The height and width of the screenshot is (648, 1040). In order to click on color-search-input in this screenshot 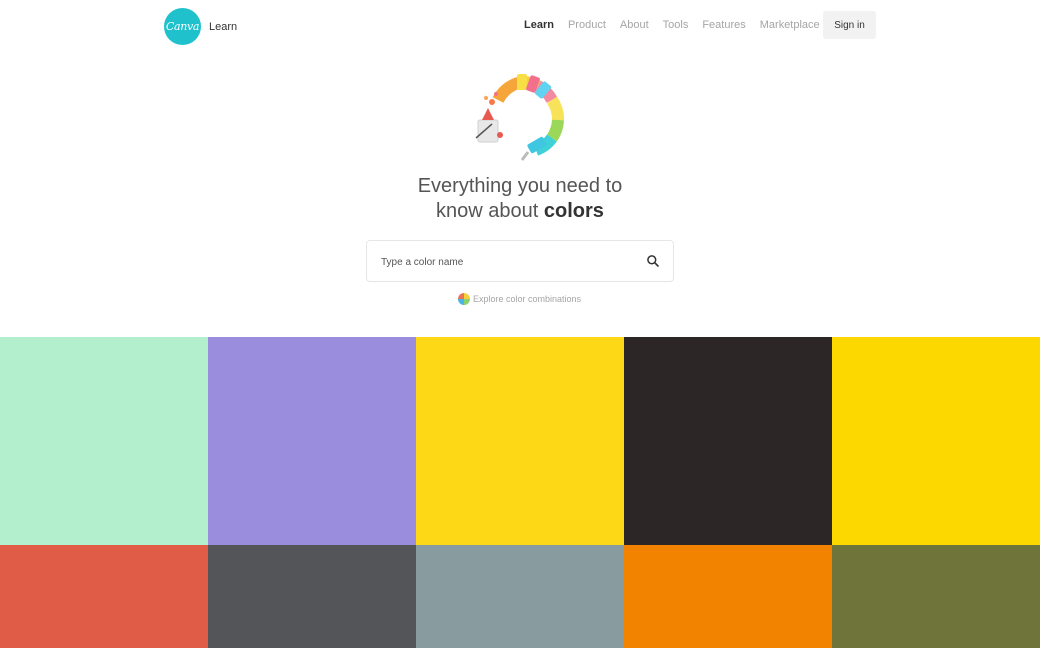, I will do `click(506, 262)`.